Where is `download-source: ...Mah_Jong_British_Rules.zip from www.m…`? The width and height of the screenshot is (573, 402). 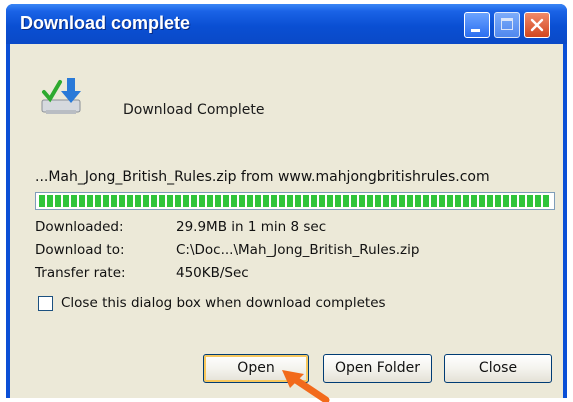
download-source: ...Mah_Jong_British_Rules.zip from www.m… is located at coordinates (262, 177).